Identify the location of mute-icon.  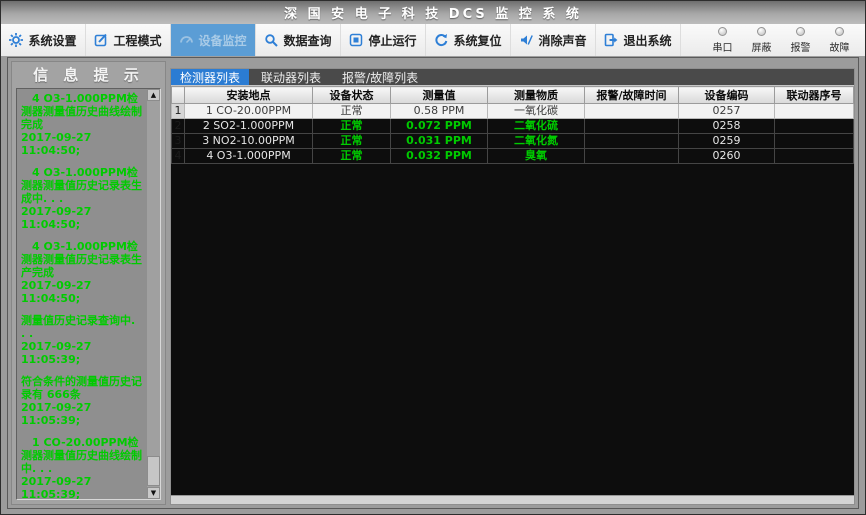
(526, 40).